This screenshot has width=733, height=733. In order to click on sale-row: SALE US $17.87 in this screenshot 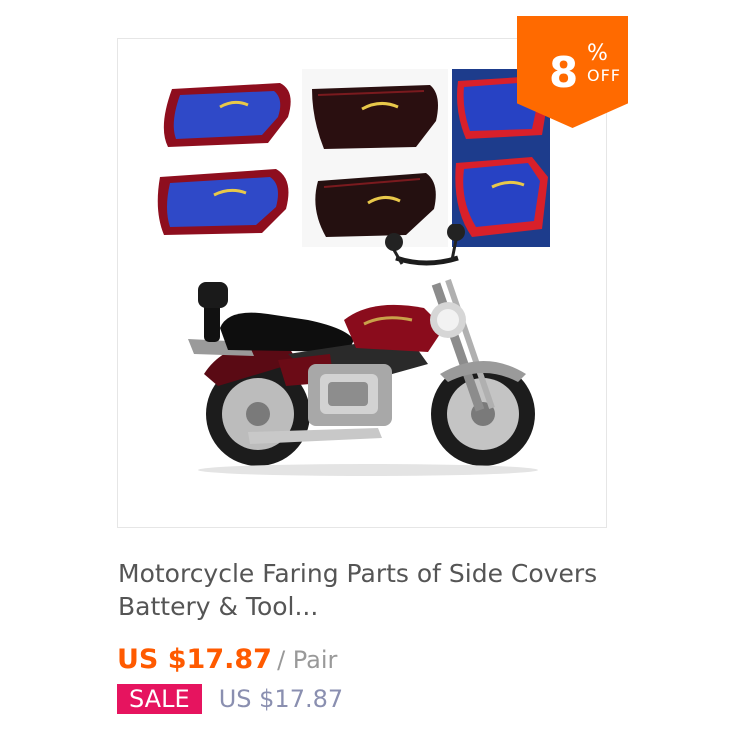, I will do `click(230, 700)`.